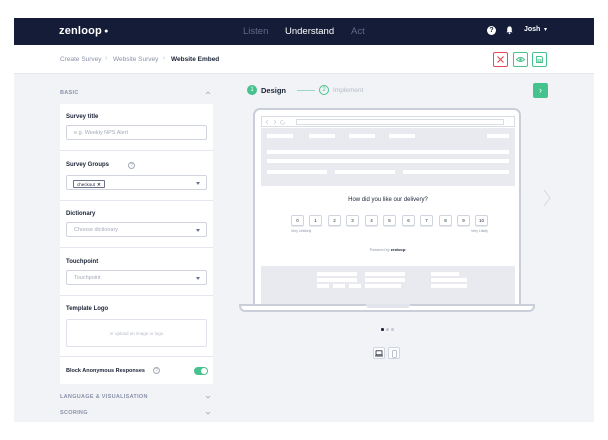 The height and width of the screenshot is (440, 608). Describe the element at coordinates (352, 220) in the screenshot. I see `nps-score-button: 3` at that location.